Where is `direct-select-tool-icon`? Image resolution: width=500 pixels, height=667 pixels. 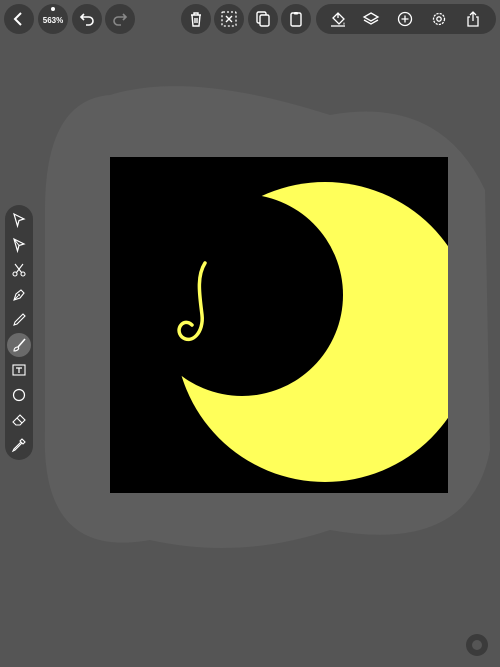 direct-select-tool-icon is located at coordinates (19, 245).